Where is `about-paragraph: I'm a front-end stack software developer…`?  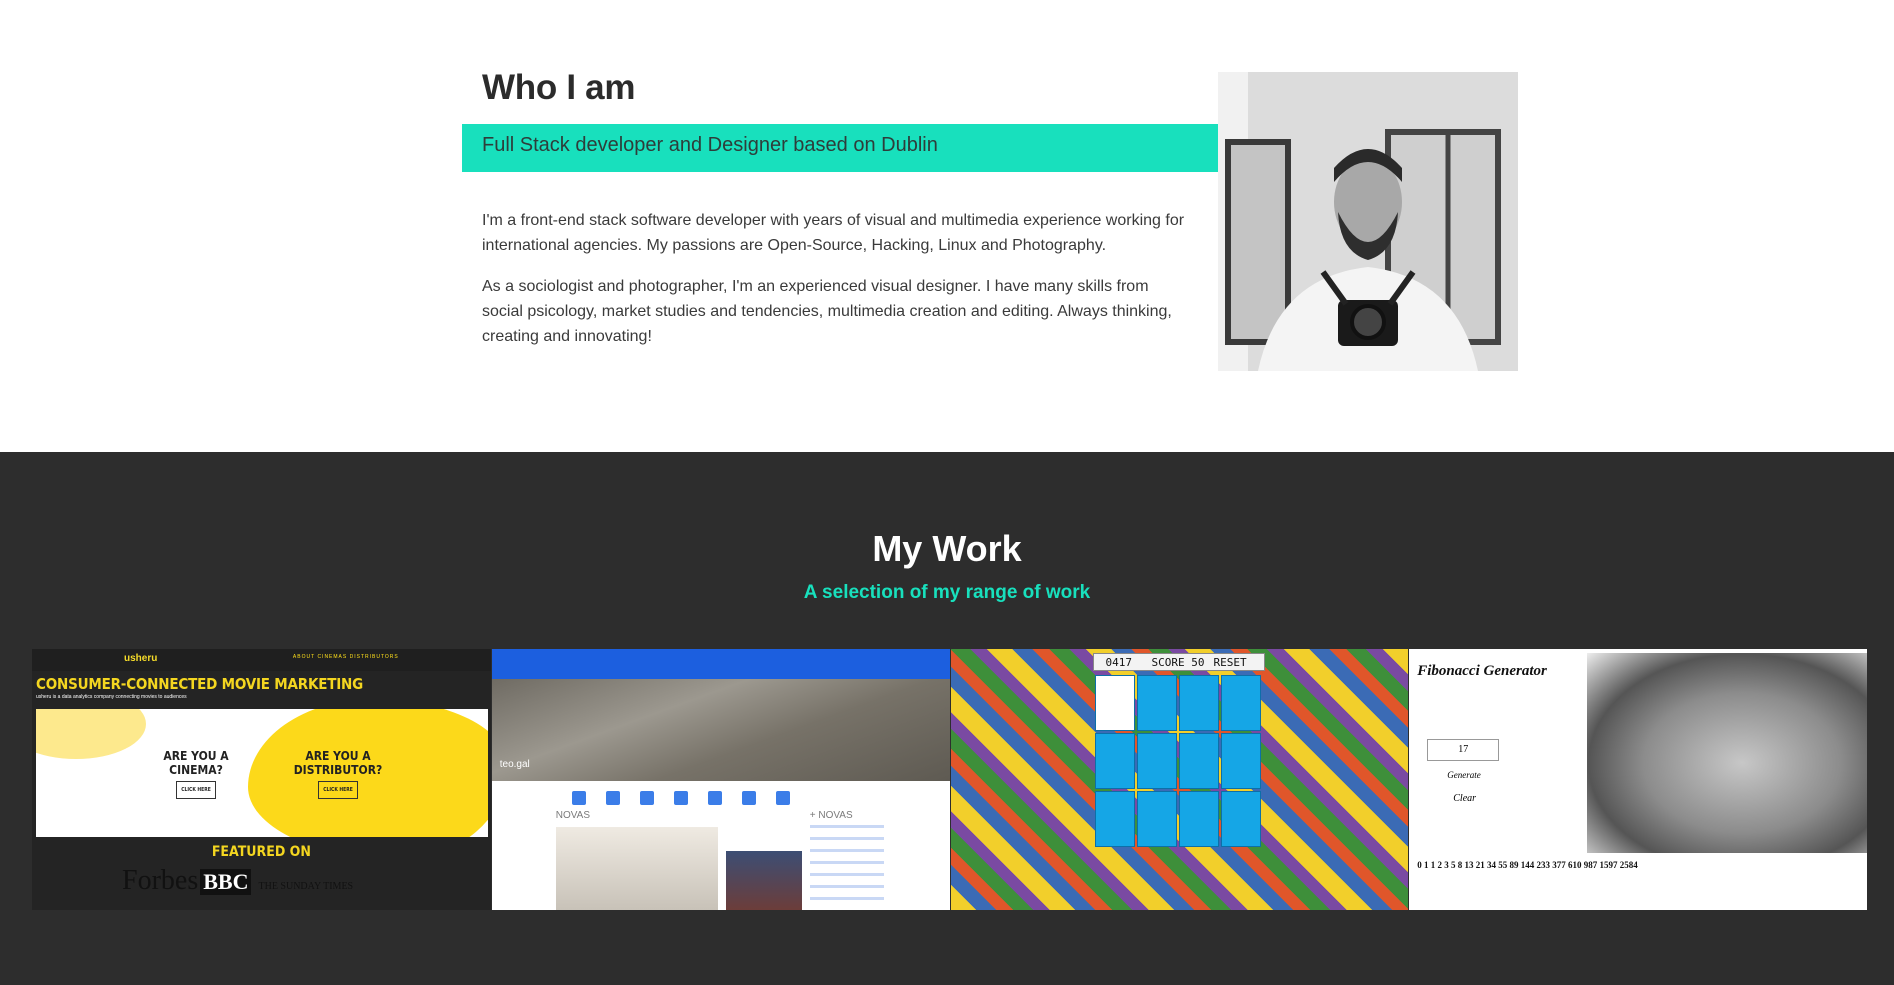
about-paragraph: I'm a front-end stack software developer… is located at coordinates (833, 233).